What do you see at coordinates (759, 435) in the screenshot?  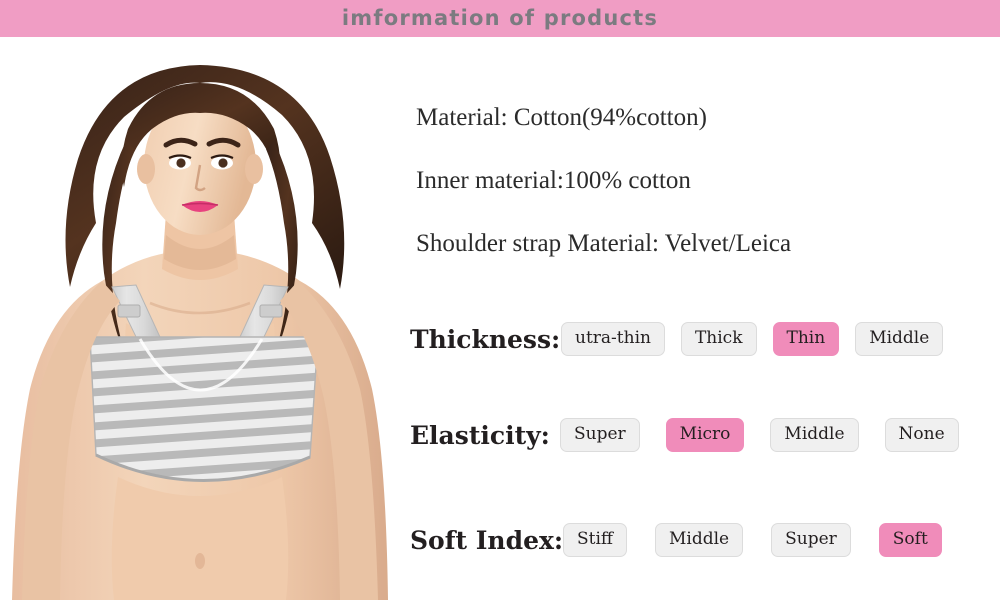 I see `attribute-options-elasticity: Super Micro Middle None` at bounding box center [759, 435].